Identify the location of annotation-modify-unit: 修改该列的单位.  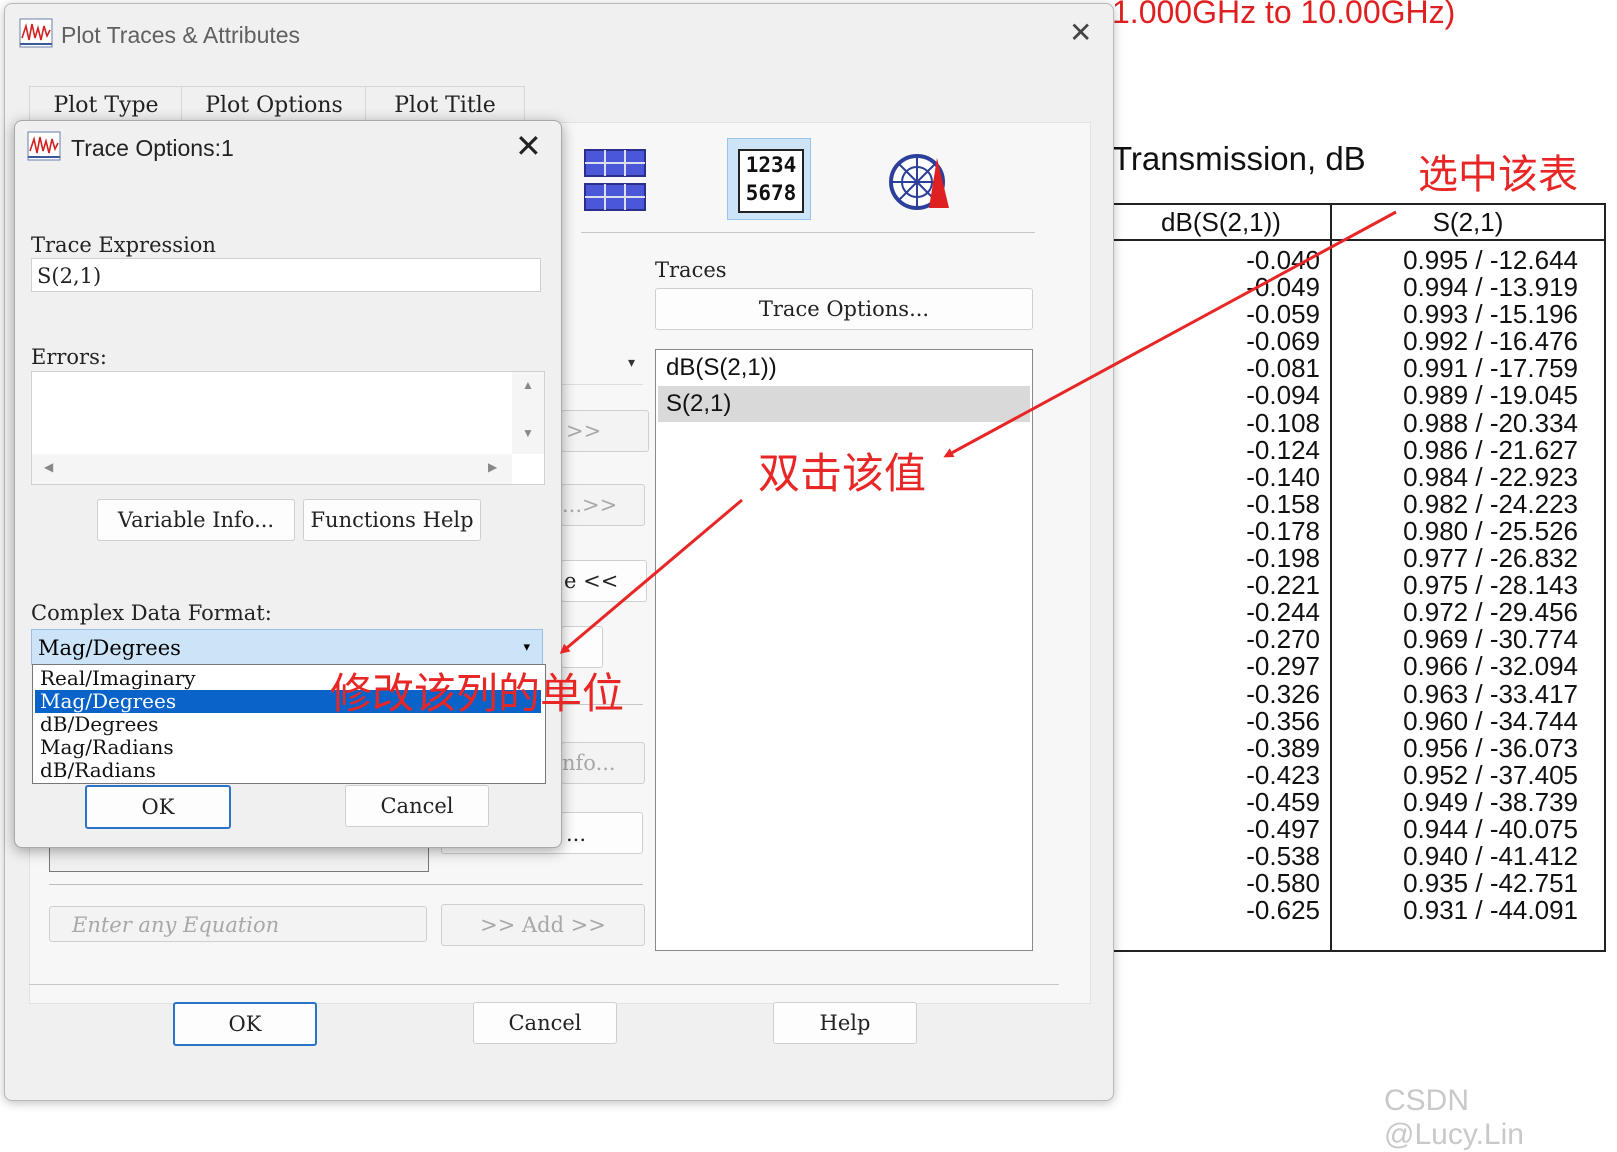
(477, 693).